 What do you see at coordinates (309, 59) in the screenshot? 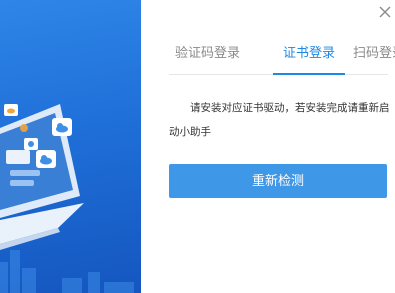
I see `tab-certificate-login: 证书登录` at bounding box center [309, 59].